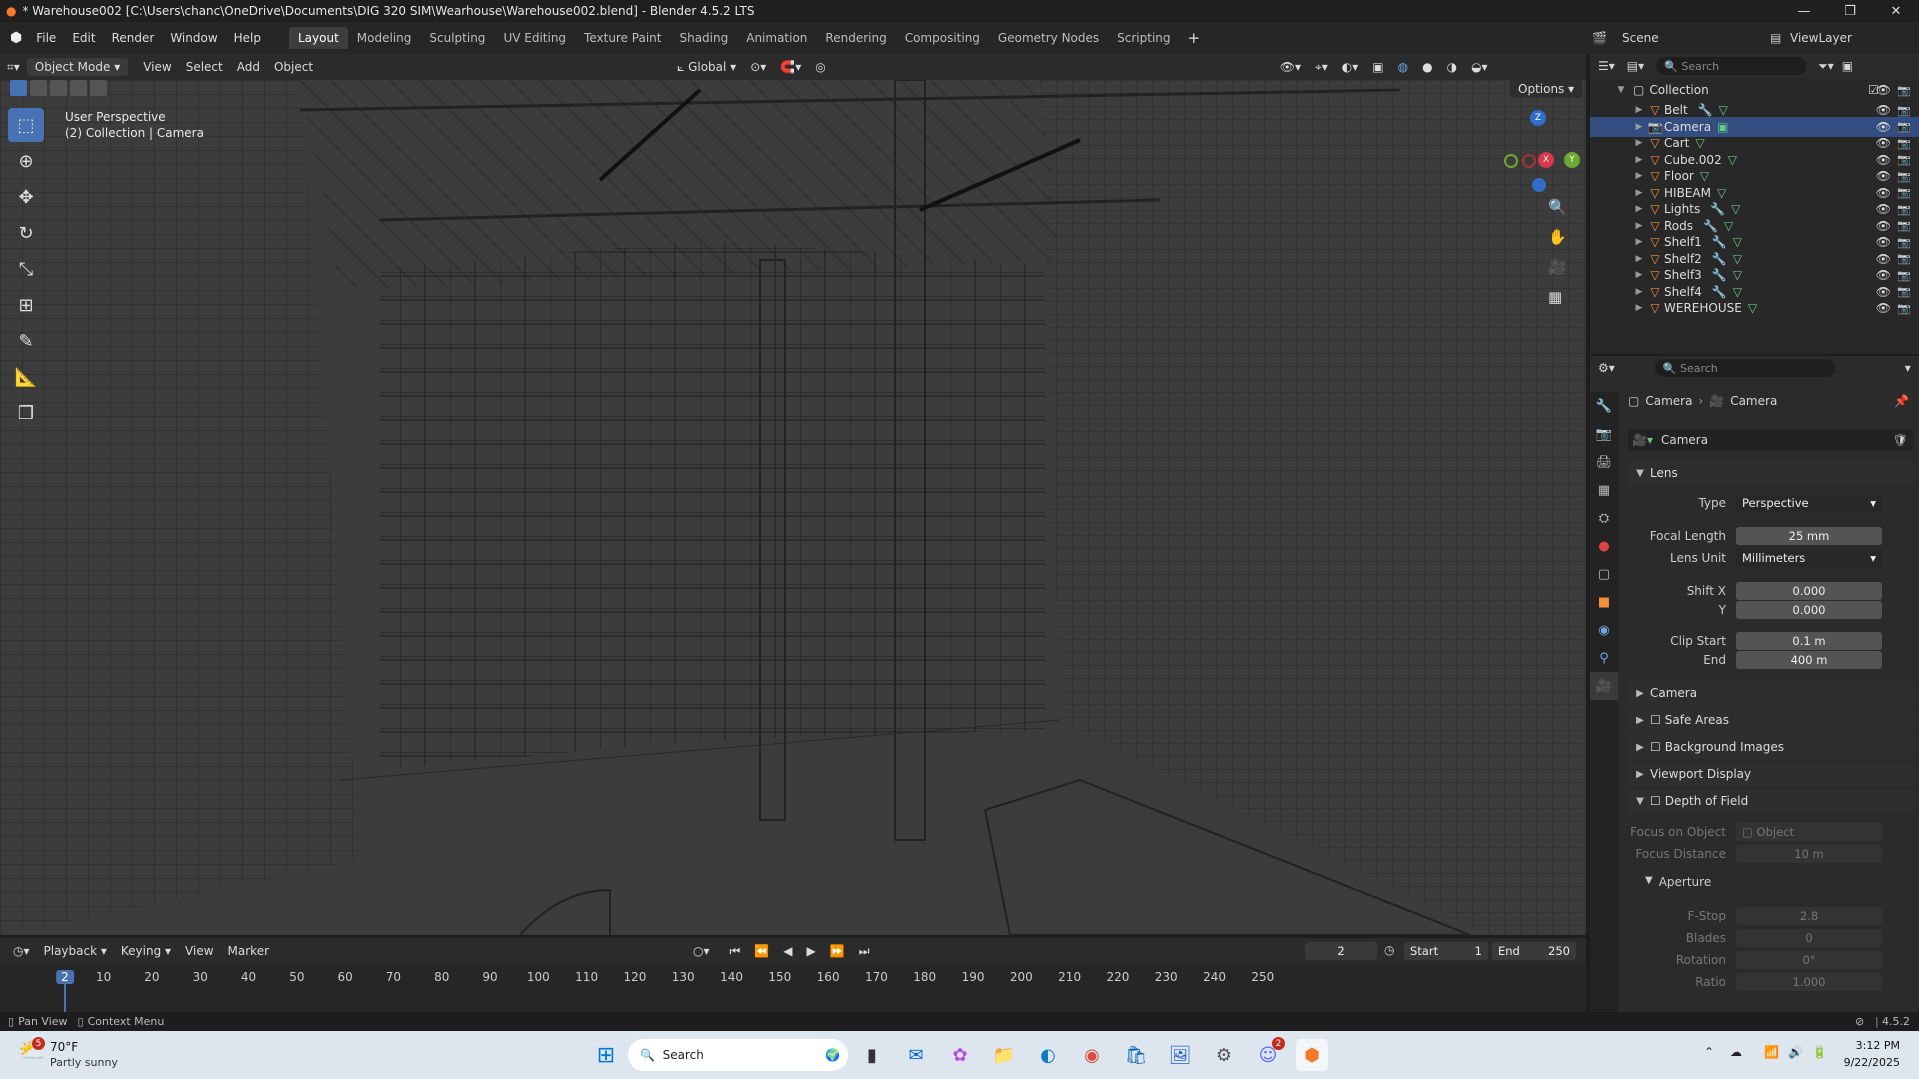  I want to click on focus-distance-field: 10 m, so click(1809, 854).